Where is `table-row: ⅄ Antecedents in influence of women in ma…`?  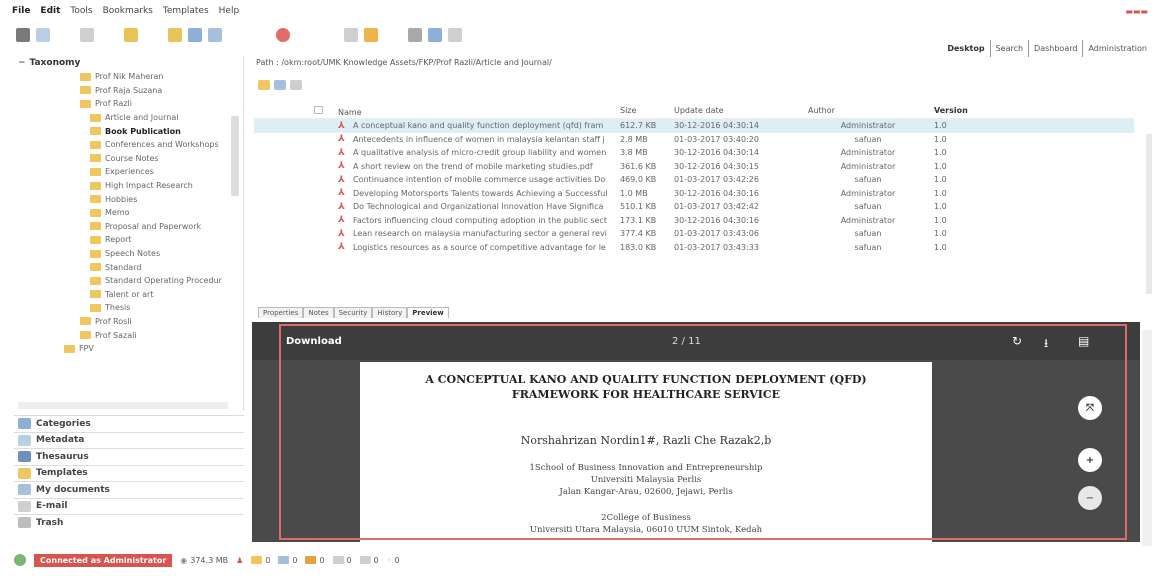 table-row: ⅄ Antecedents in influence of women in ma… is located at coordinates (694, 140).